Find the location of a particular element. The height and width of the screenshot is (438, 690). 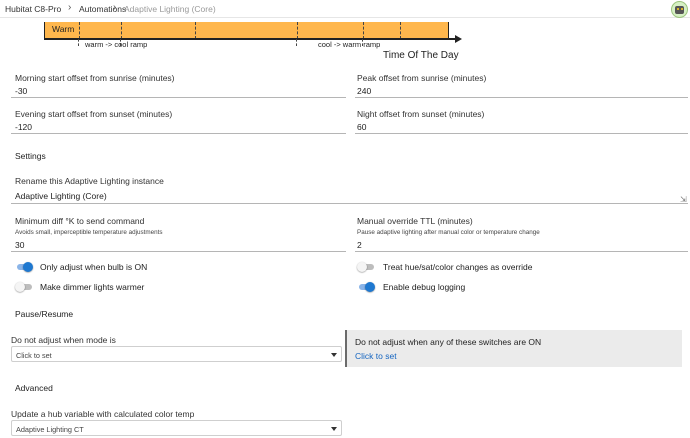

timeline-axis-title: Time Of The Day is located at coordinates (421, 55).